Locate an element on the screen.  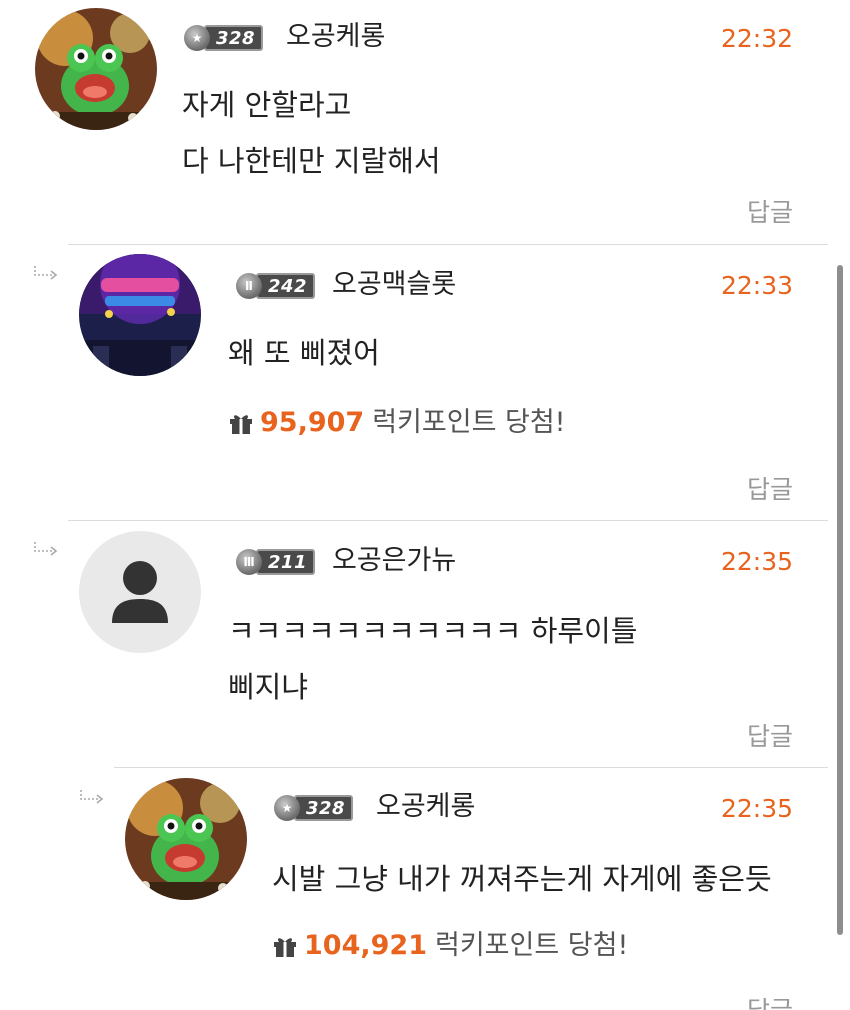
level-badge: Ⅲ 211 is located at coordinates (276, 562).